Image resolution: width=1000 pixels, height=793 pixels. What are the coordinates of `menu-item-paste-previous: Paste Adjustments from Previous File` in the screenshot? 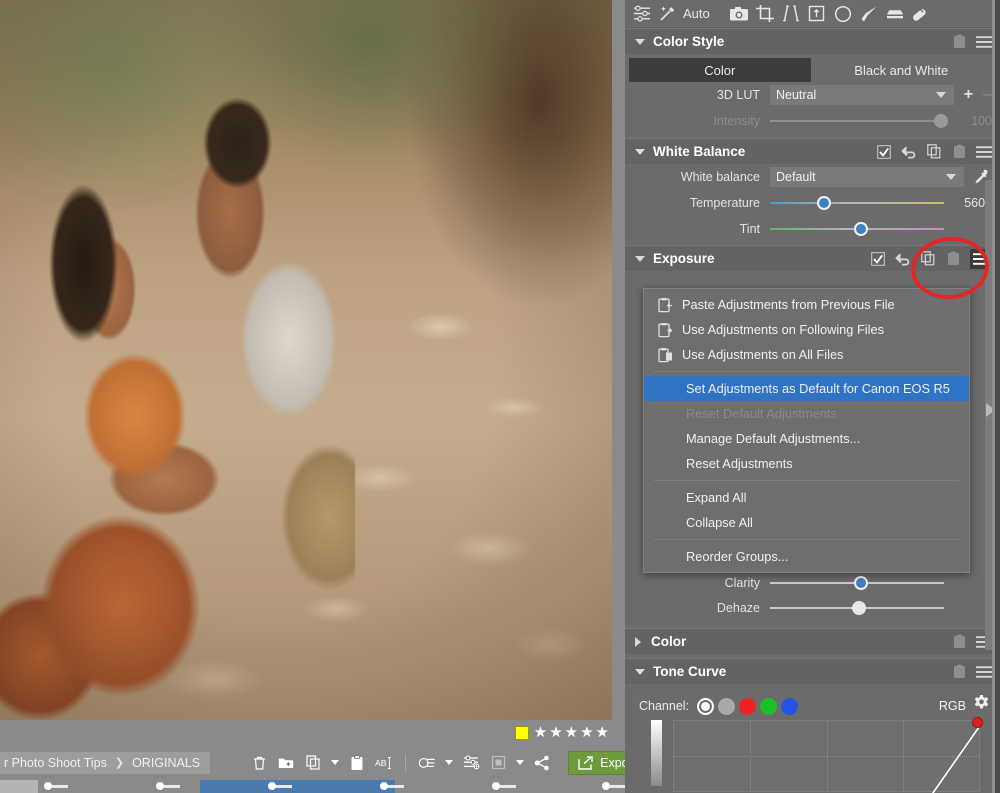 It's located at (806, 304).